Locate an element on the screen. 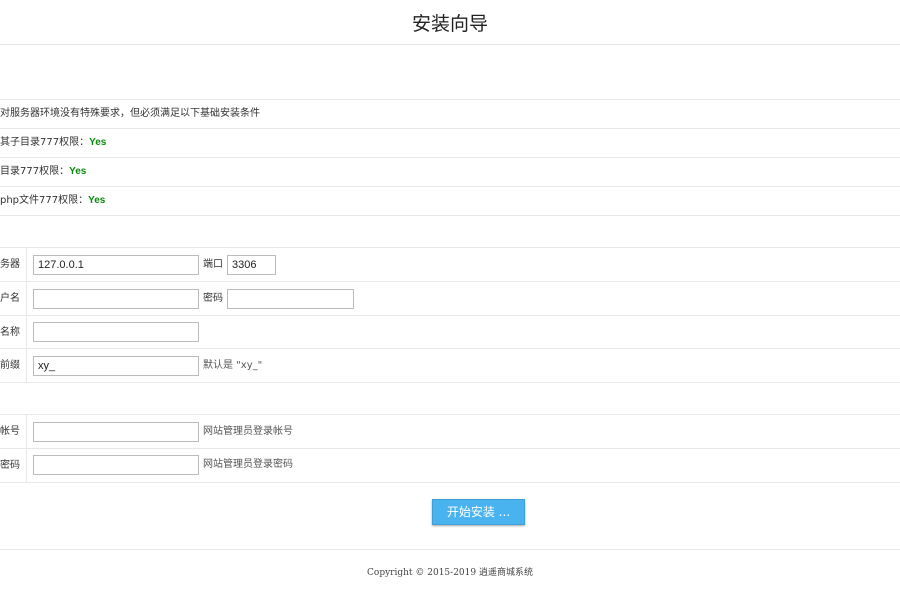  db-prefix-hint: 默认是 "xy_" is located at coordinates (233, 365).